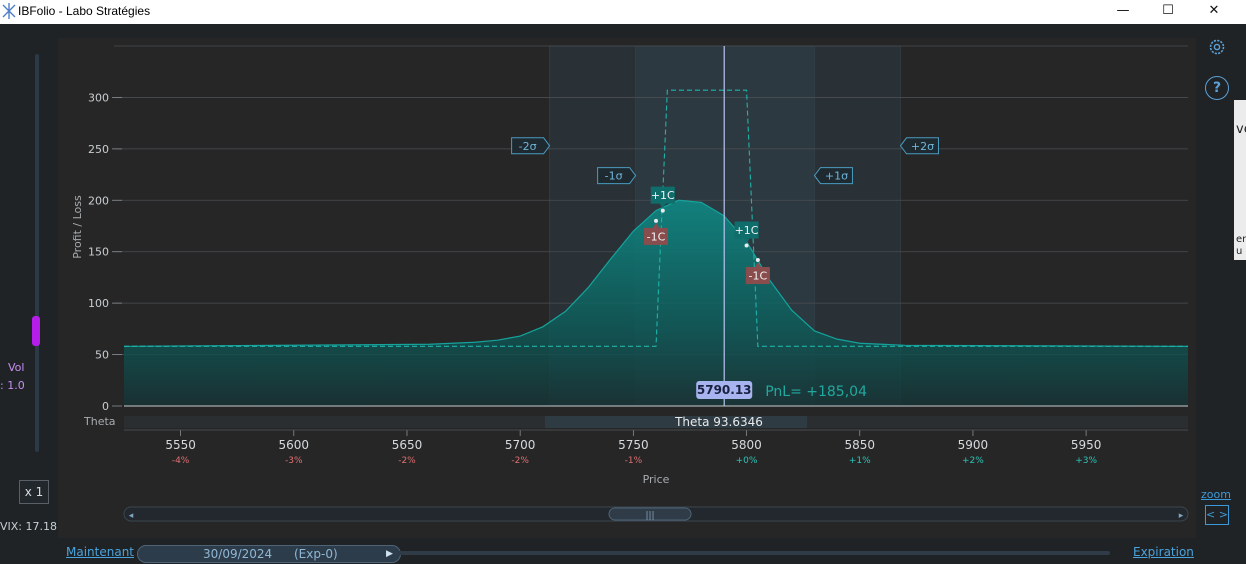 This screenshot has width=1246, height=564. What do you see at coordinates (973, 461) in the screenshot?
I see `x-tick-percent: +2%` at bounding box center [973, 461].